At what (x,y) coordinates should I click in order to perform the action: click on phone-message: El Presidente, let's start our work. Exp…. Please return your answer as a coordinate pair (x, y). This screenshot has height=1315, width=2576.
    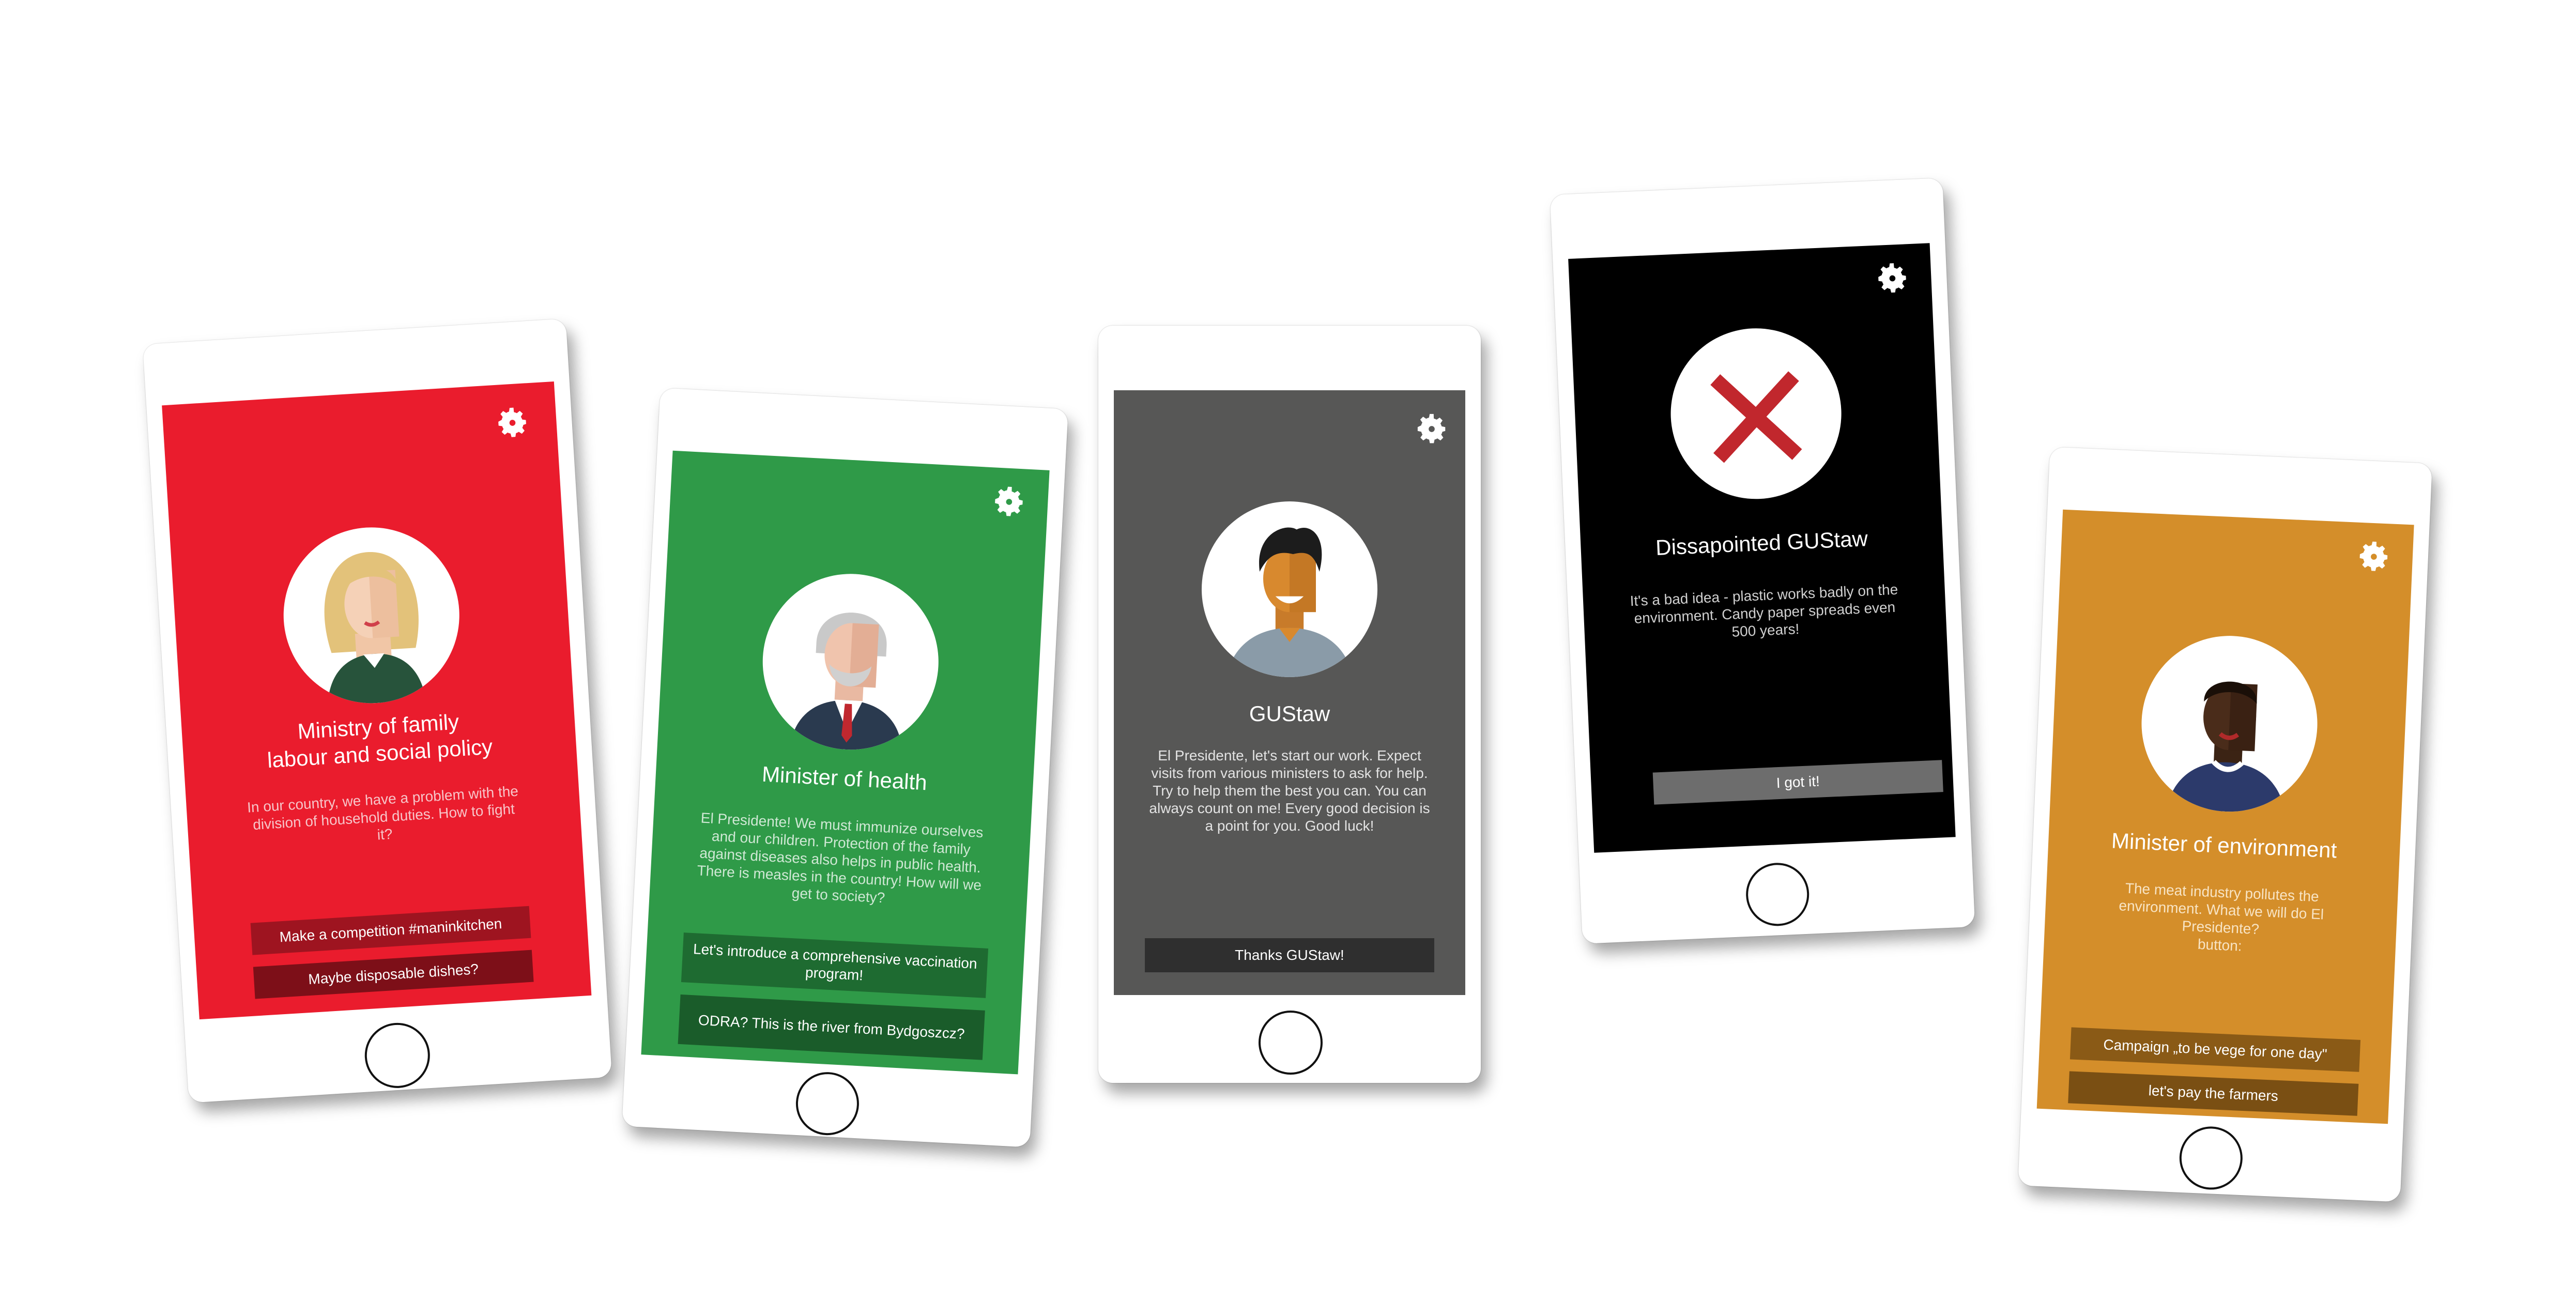
    Looking at the image, I should click on (1289, 790).